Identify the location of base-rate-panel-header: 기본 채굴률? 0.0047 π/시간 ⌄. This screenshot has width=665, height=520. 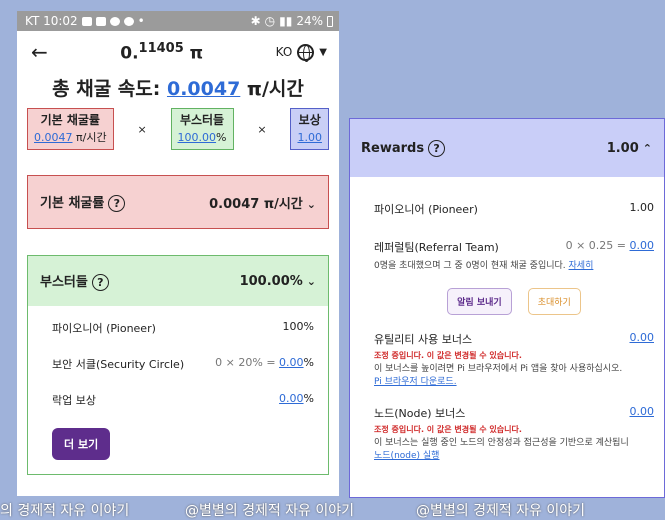
(178, 202).